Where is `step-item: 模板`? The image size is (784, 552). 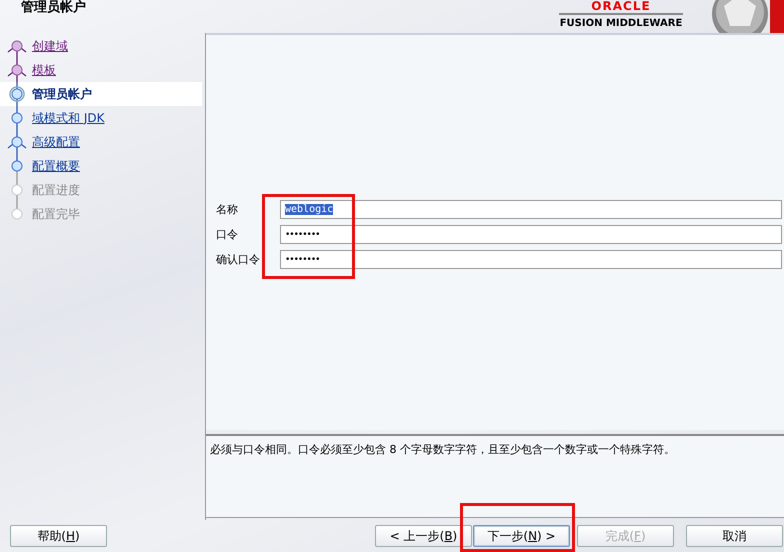 step-item: 模板 is located at coordinates (101, 70).